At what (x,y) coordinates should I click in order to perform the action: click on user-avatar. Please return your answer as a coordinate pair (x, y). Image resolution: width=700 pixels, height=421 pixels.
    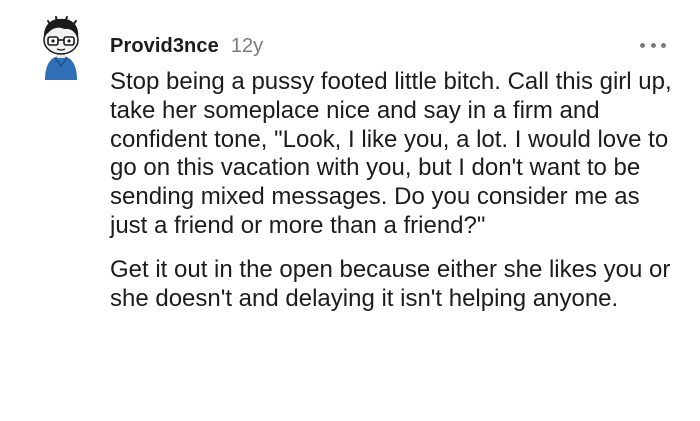
    Looking at the image, I should click on (61, 46).